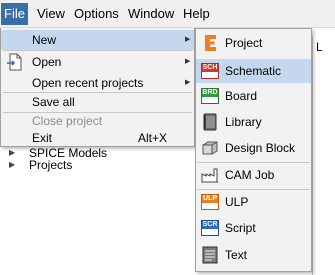  Describe the element at coordinates (153, 138) in the screenshot. I see `exit-shortcut: Alt+X` at that location.